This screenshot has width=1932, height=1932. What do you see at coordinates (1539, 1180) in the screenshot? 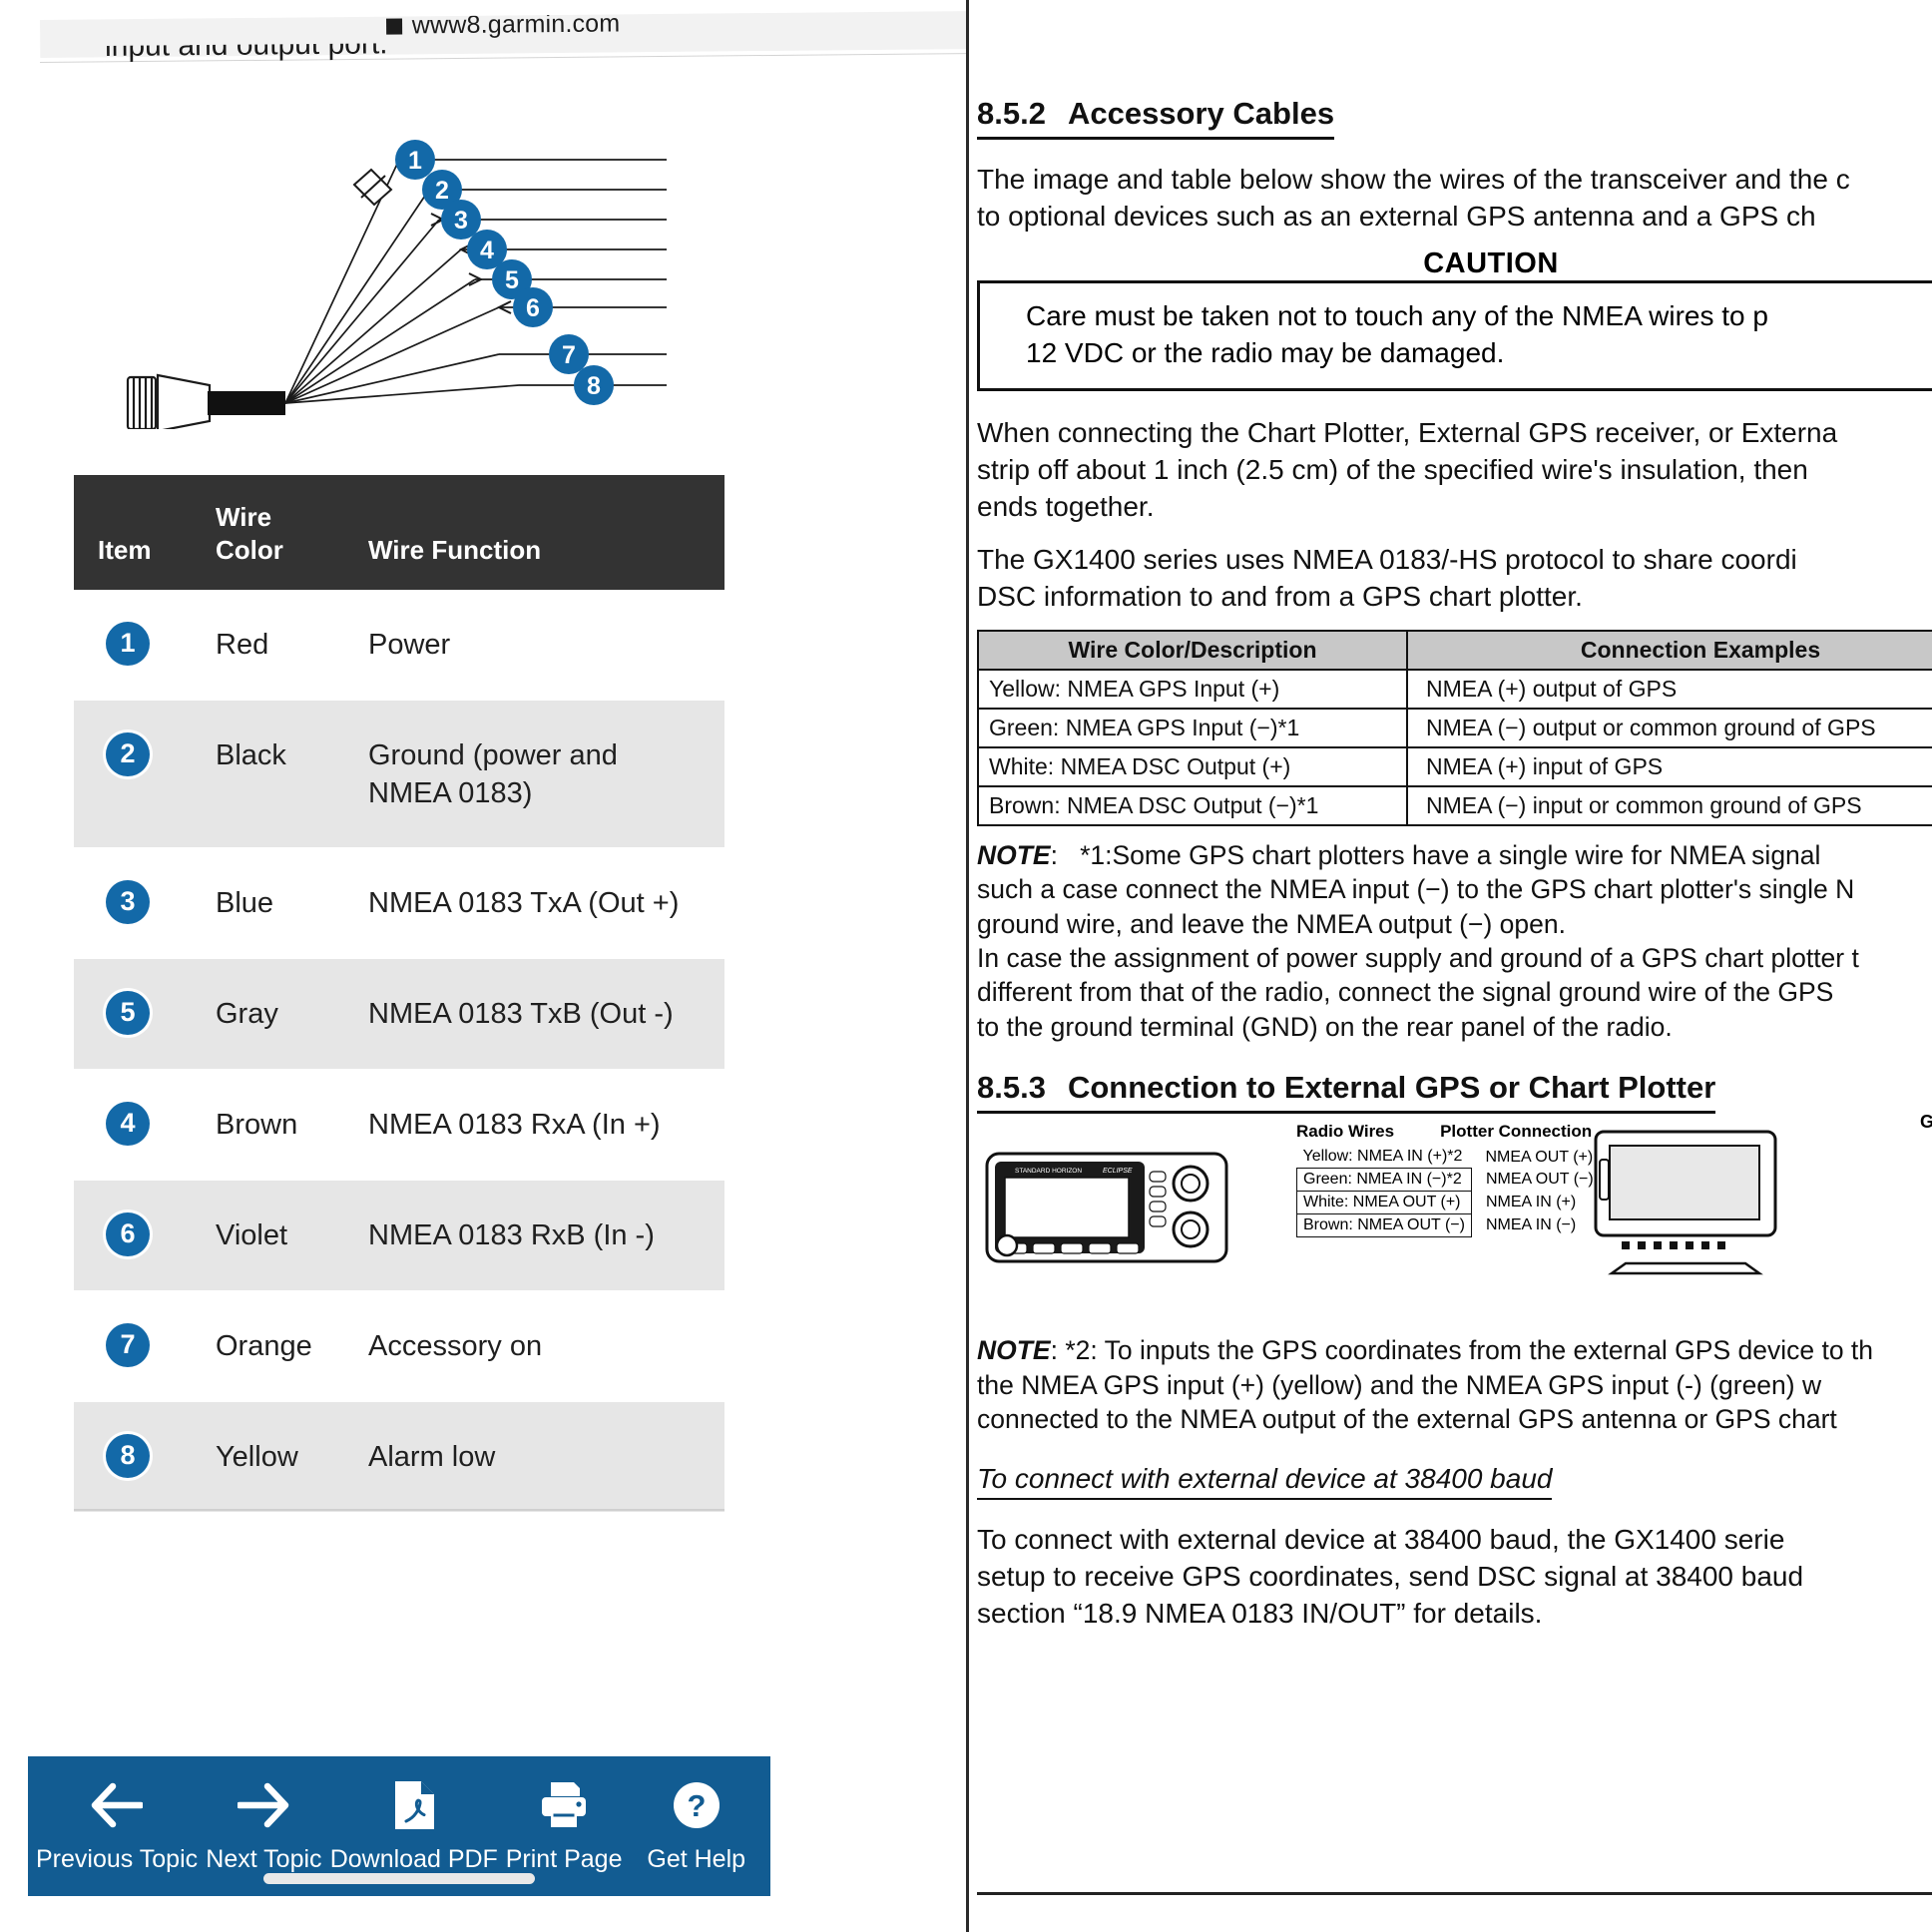
I see `schematic-plotter-wire: NMEA OUT (−)` at bounding box center [1539, 1180].